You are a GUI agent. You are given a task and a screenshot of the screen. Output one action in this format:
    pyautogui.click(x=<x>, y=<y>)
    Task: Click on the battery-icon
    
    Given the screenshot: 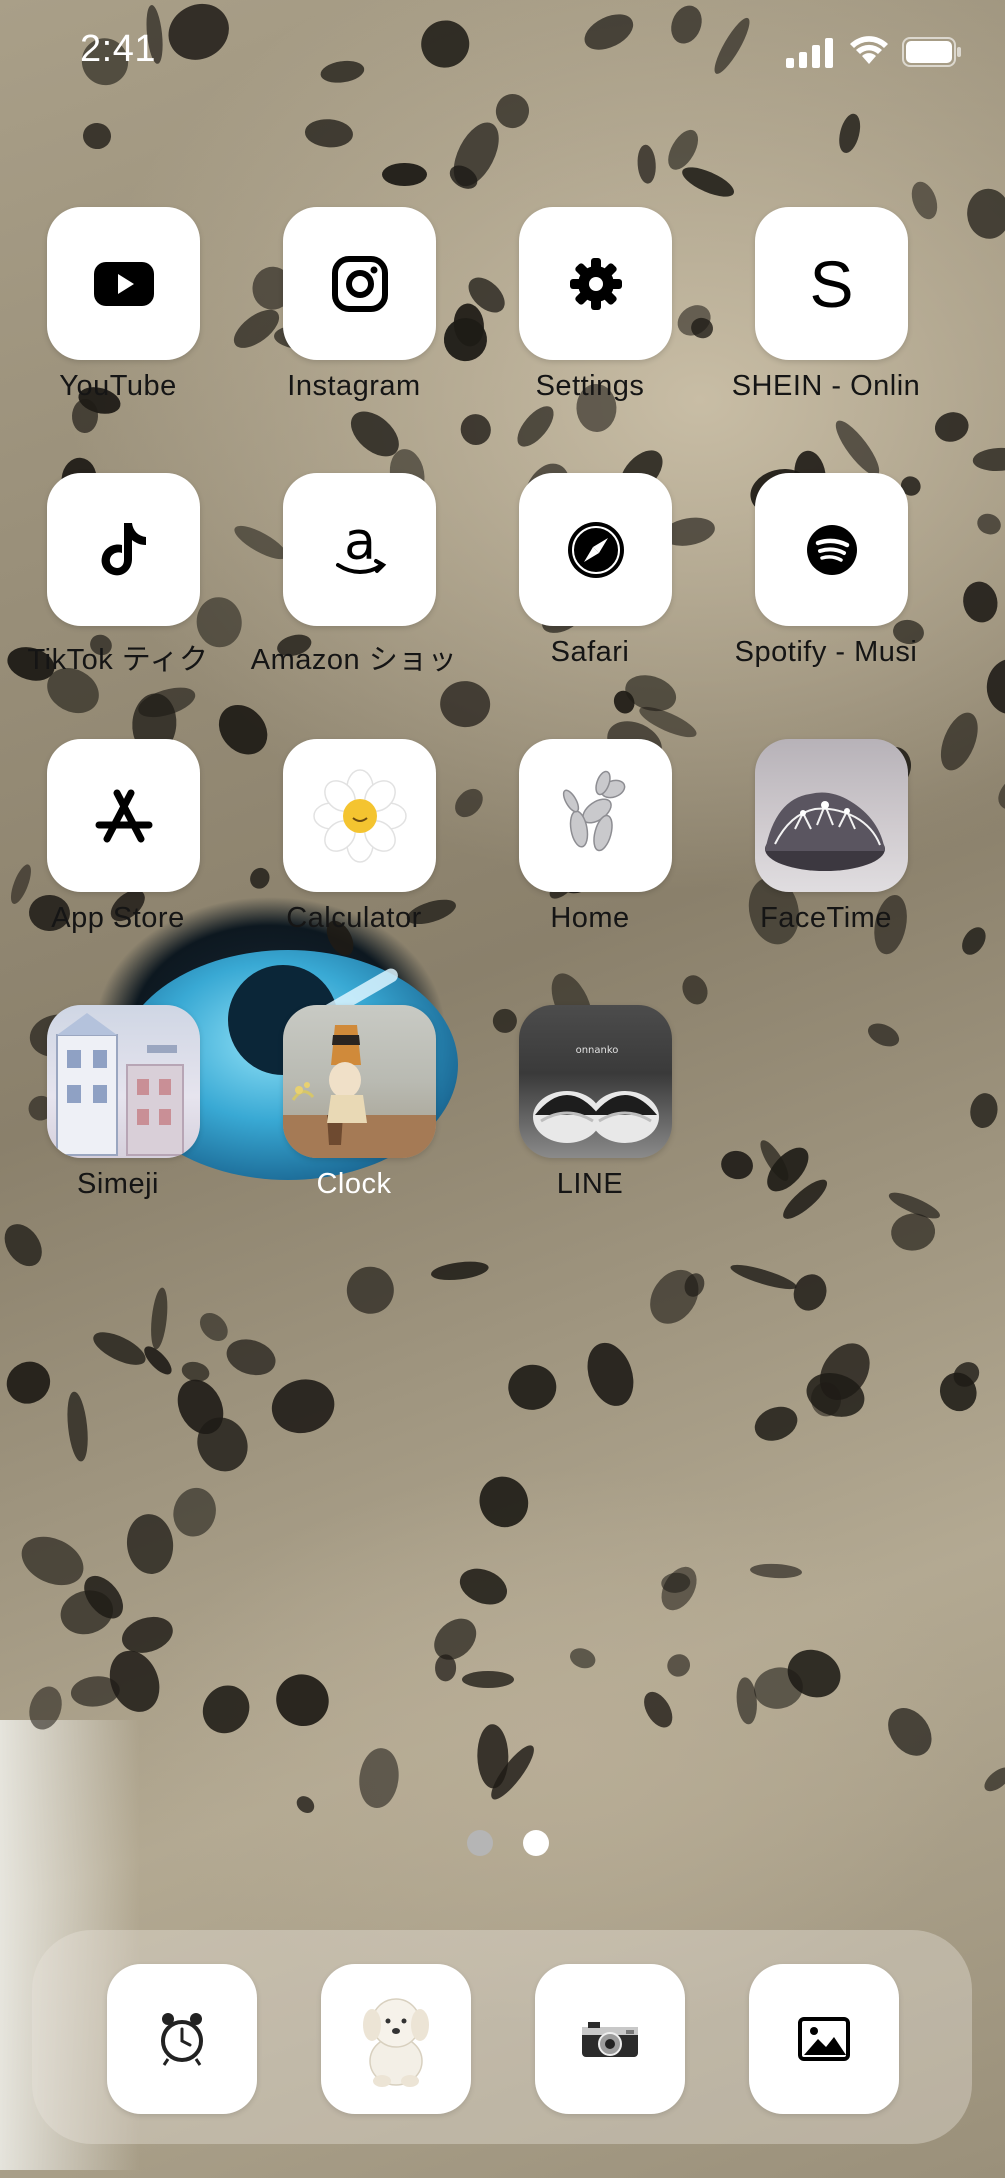 What is the action you would take?
    pyautogui.click(x=931, y=52)
    